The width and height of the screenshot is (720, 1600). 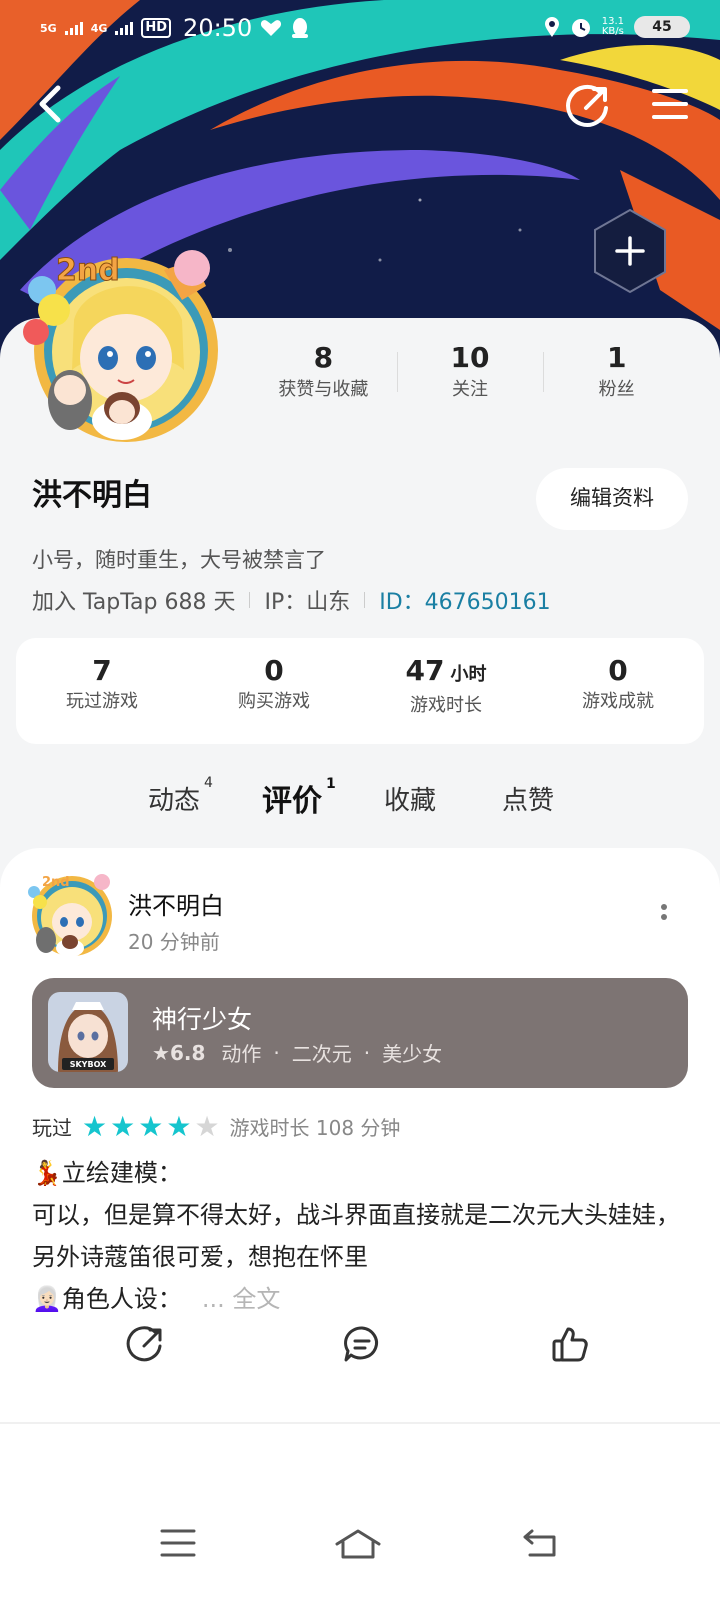 I want to click on profile-stats: 8 获赞与收藏 10 关注 1 粉丝, so click(x=470, y=375).